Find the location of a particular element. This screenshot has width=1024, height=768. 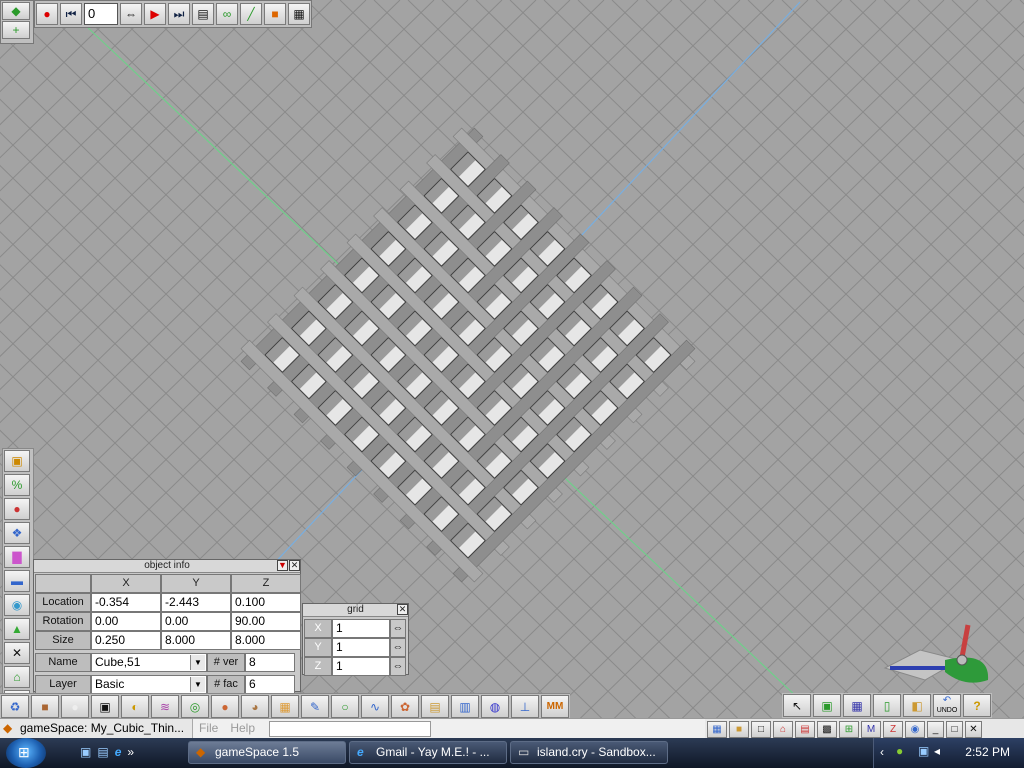

camera-button: ▣ is located at coordinates (105, 706).